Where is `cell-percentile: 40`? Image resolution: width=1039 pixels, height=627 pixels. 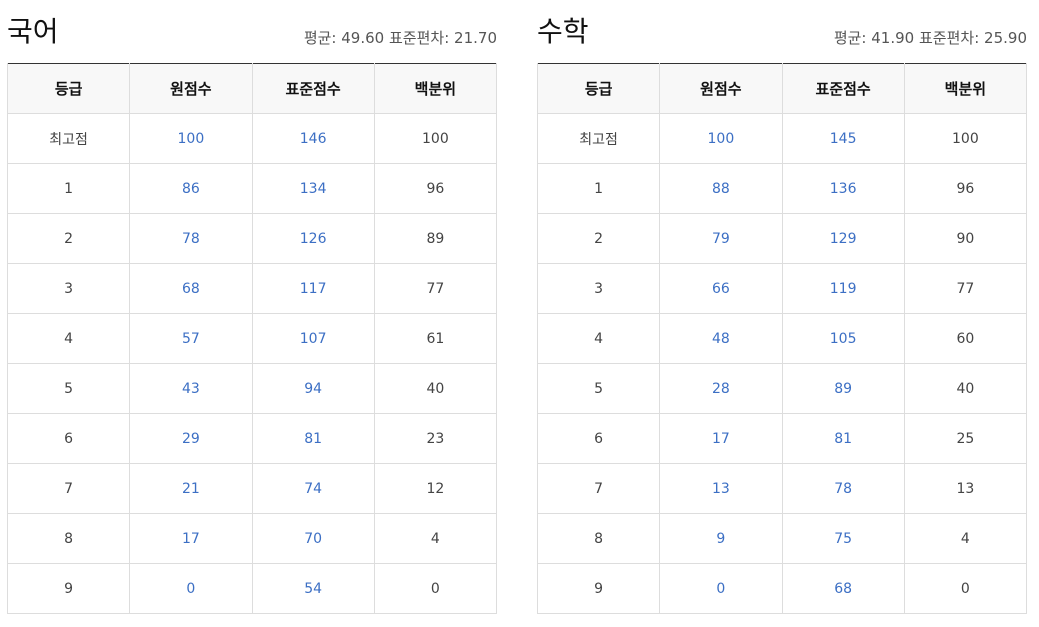
cell-percentile: 40 is located at coordinates (965, 388).